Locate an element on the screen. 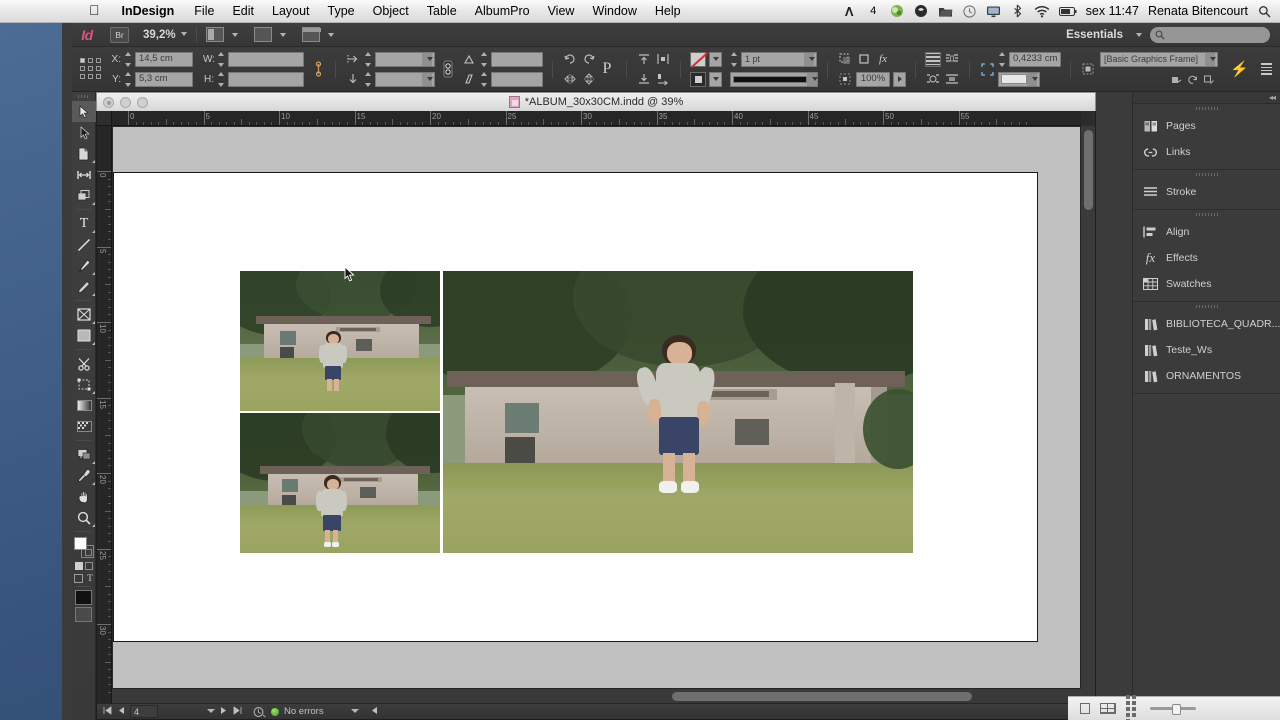 This screenshot has height=720, width=1280. clear-overrides-icon is located at coordinates (1192, 79).